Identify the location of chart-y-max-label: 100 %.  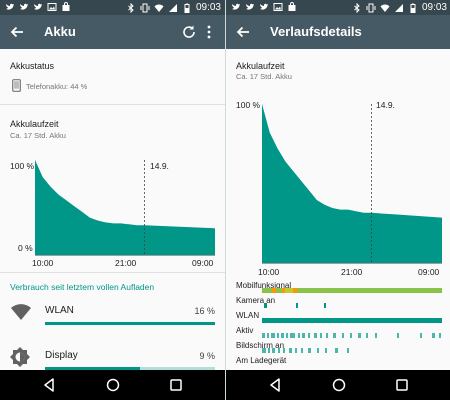
(248, 105).